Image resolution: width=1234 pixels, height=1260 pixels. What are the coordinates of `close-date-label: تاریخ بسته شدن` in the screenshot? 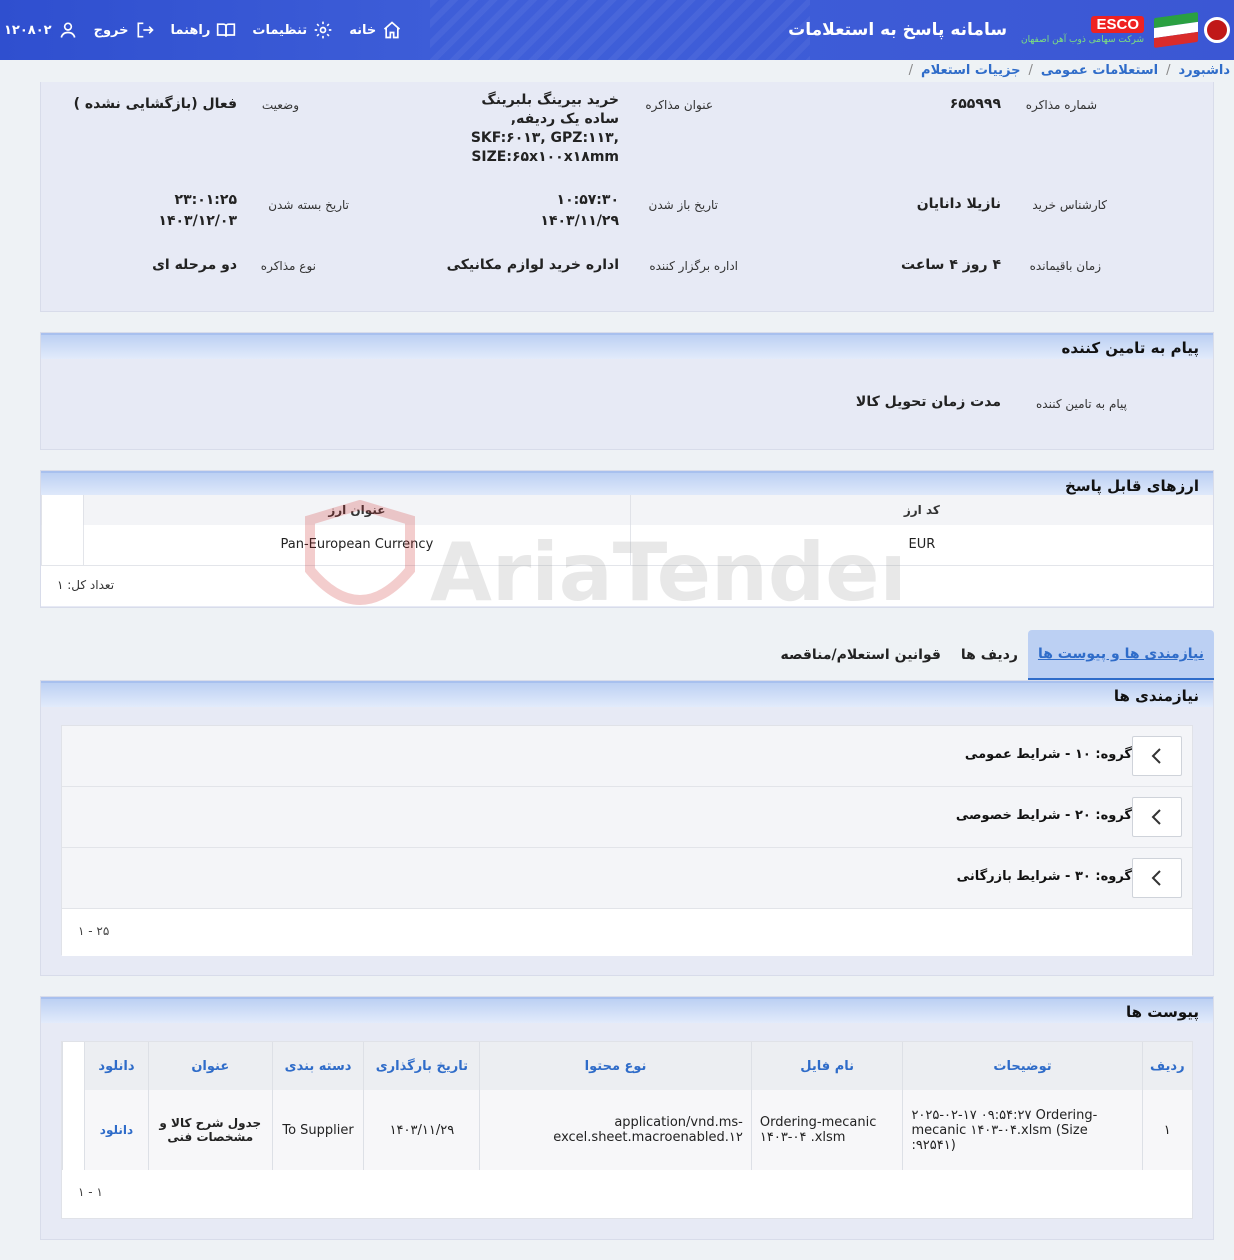 It's located at (308, 205).